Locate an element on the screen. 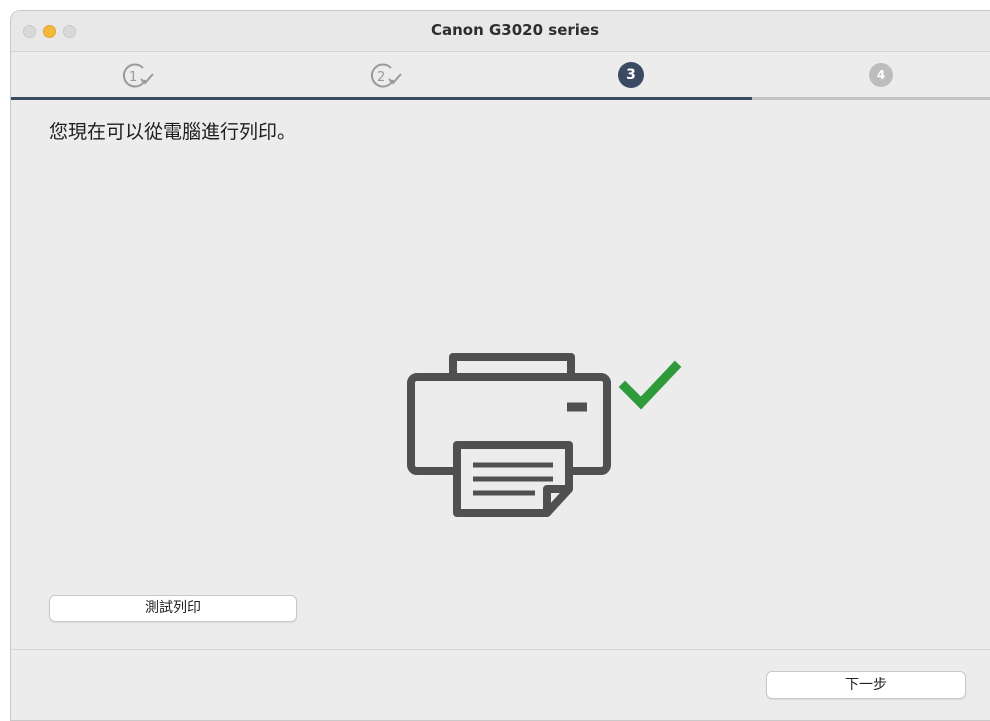 This screenshot has height=721, width=990. svg-text: 1 is located at coordinates (133, 77).